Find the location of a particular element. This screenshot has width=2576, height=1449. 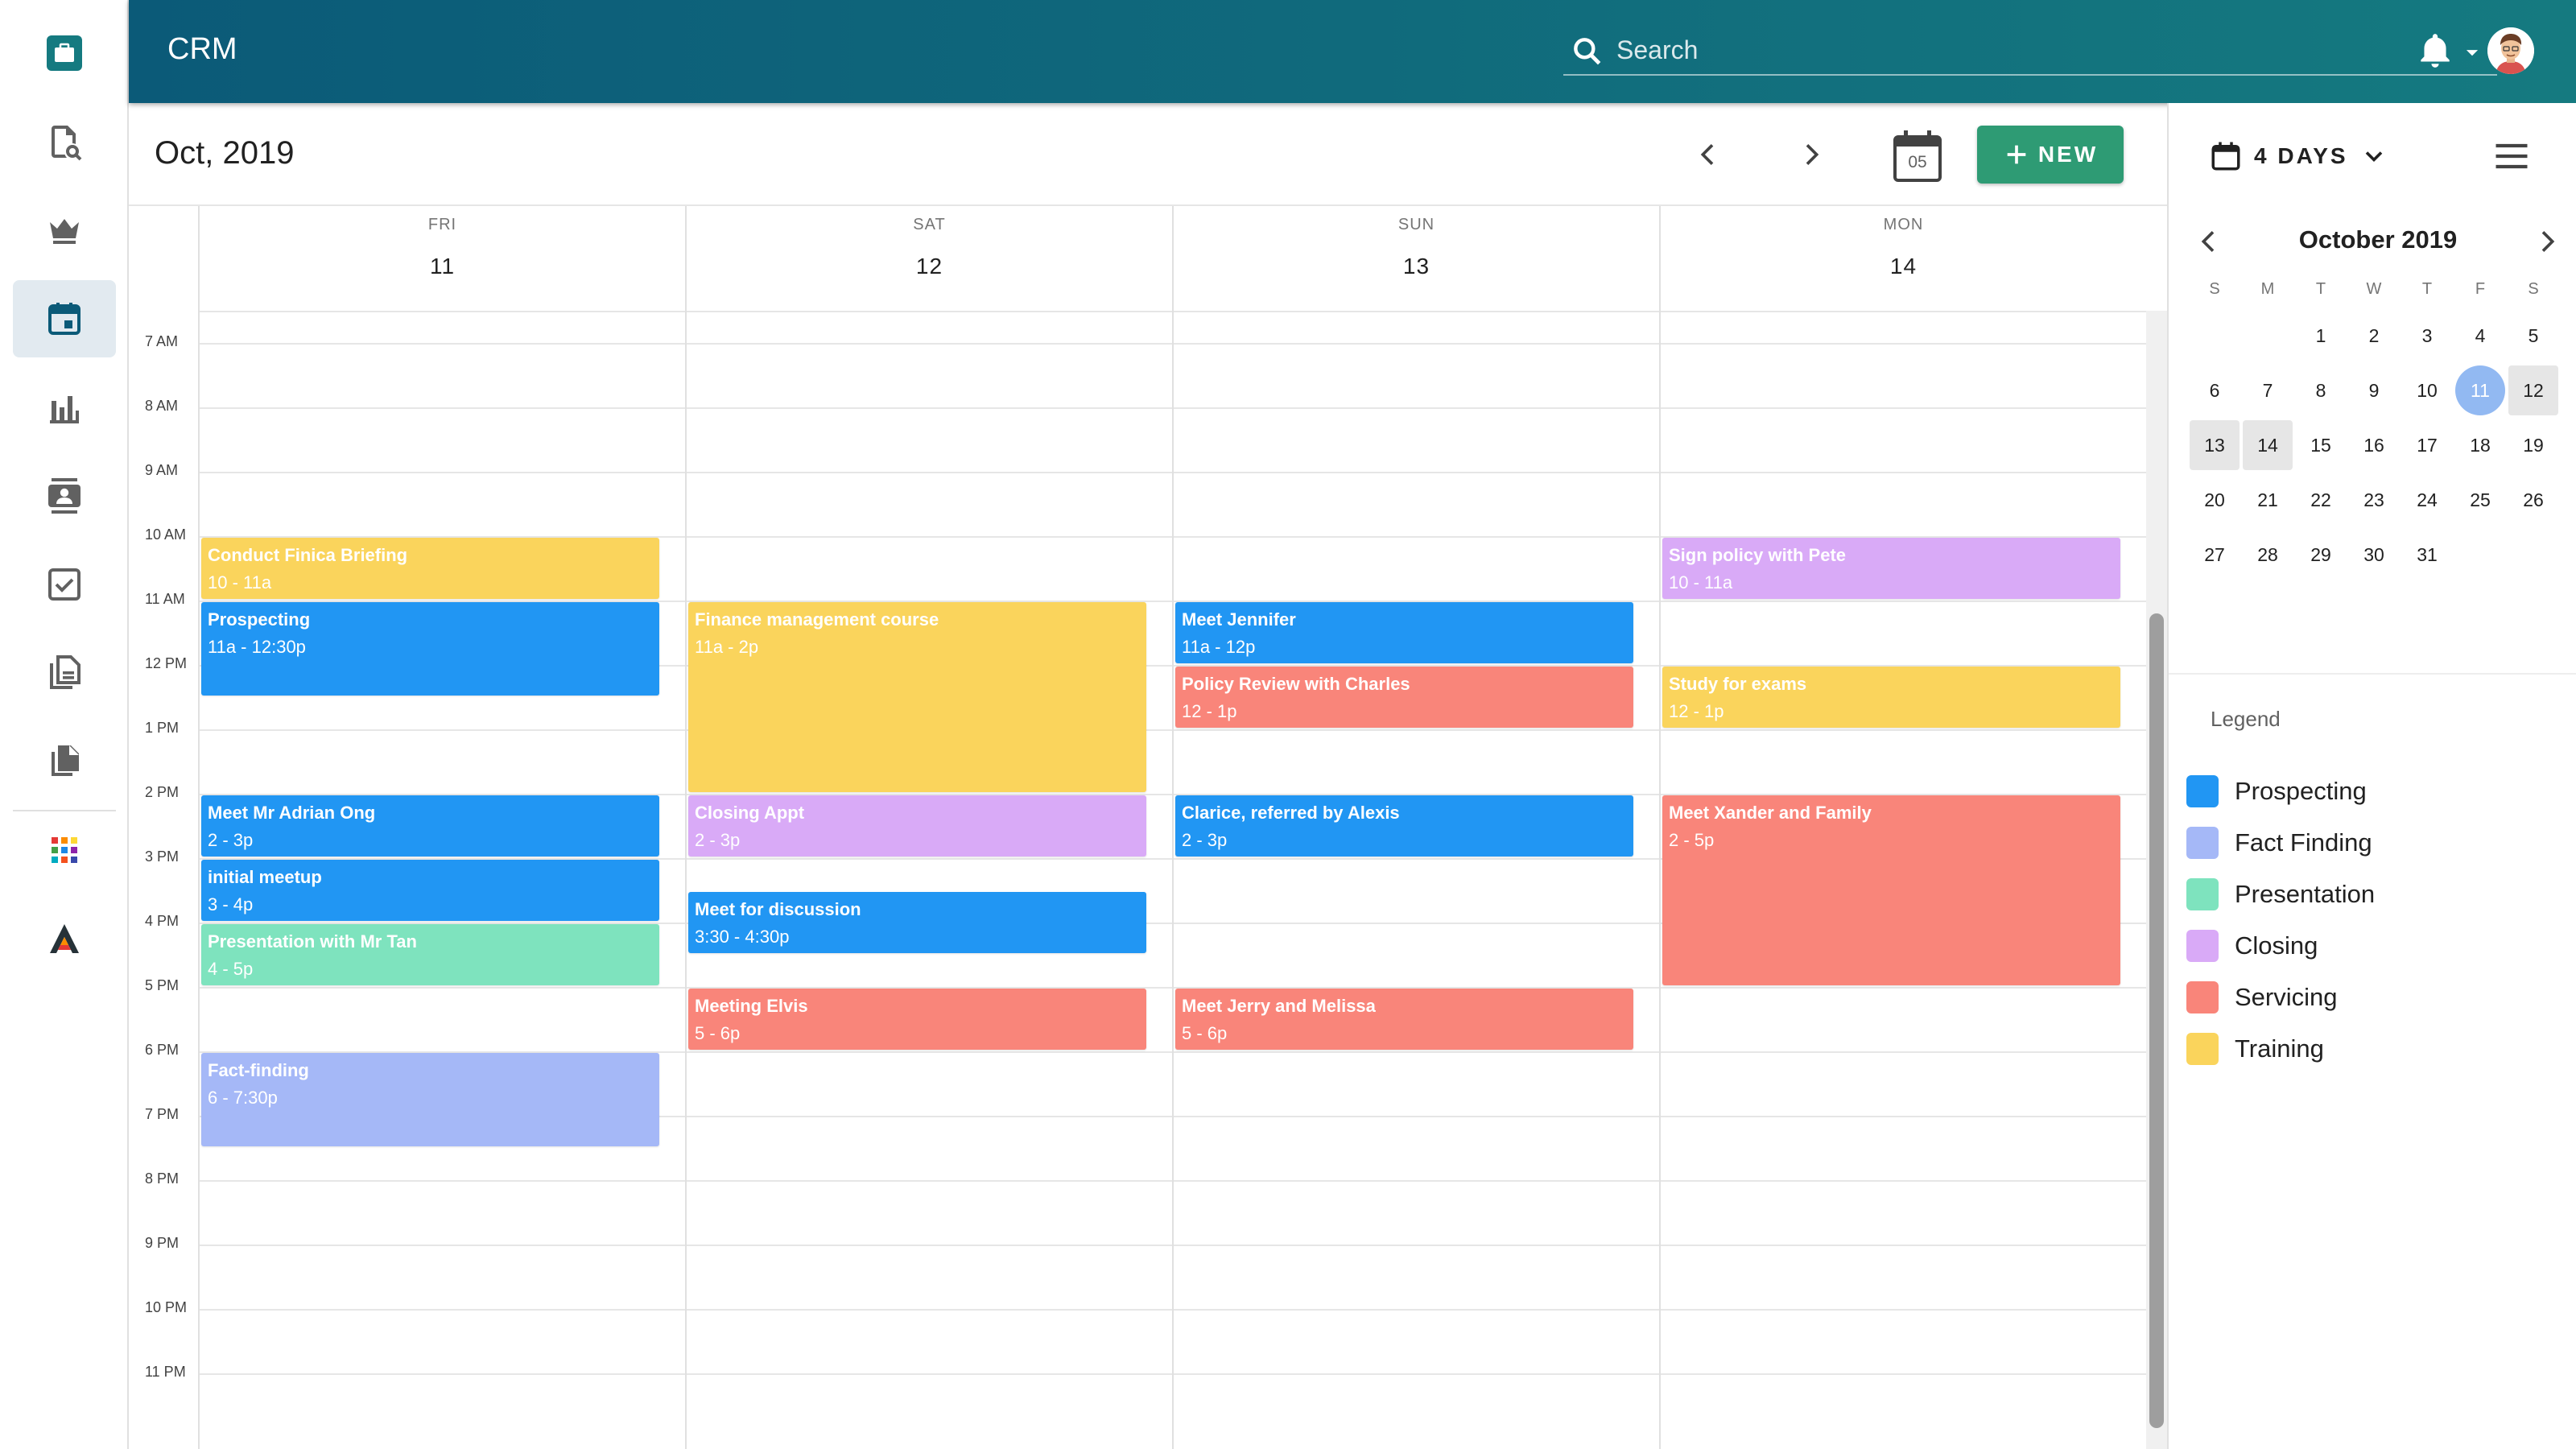

event-time: 11a - 12:30p is located at coordinates (257, 647).